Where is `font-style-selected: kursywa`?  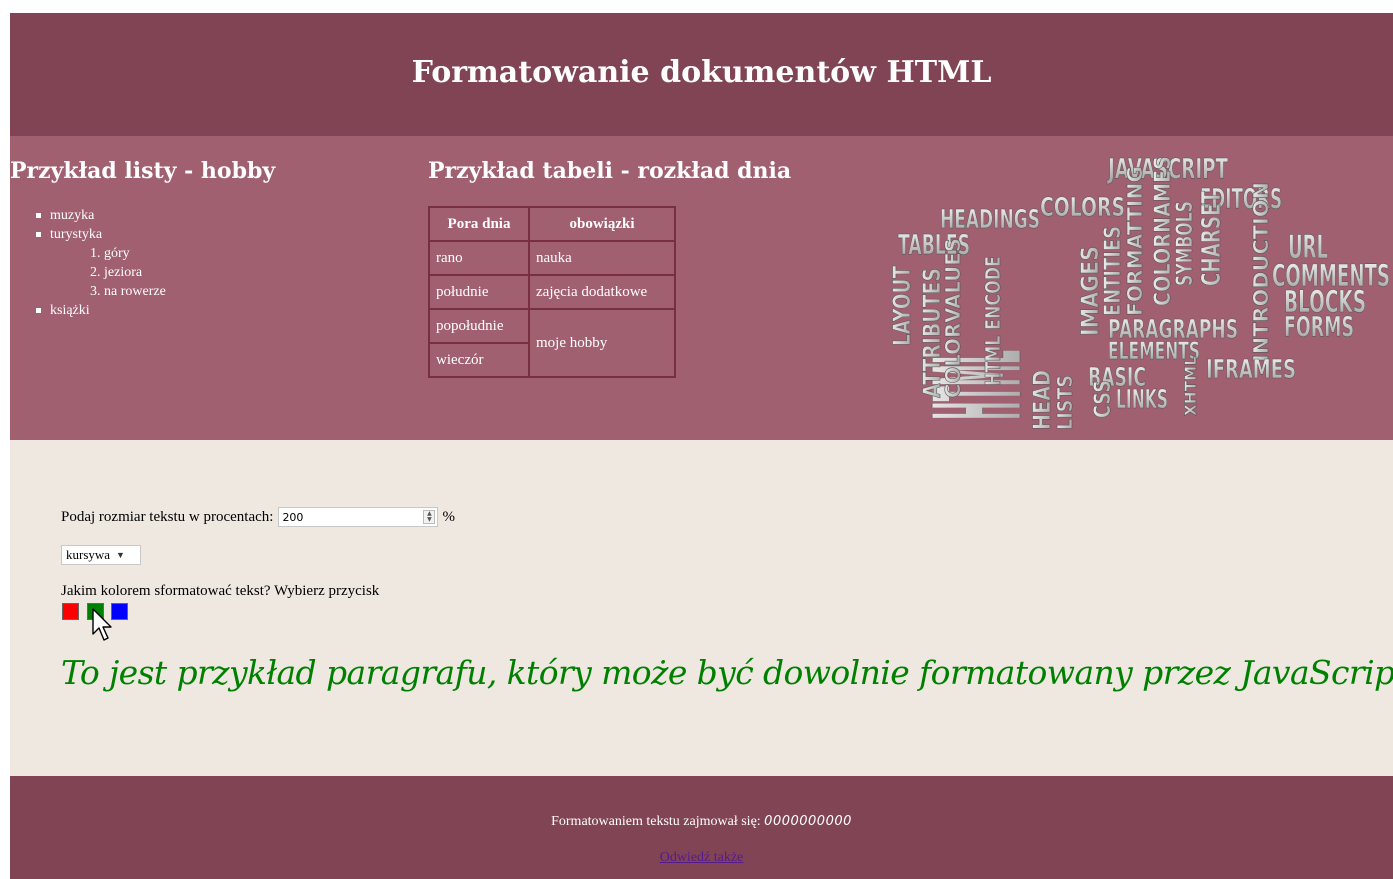
font-style-selected: kursywa is located at coordinates (88, 554).